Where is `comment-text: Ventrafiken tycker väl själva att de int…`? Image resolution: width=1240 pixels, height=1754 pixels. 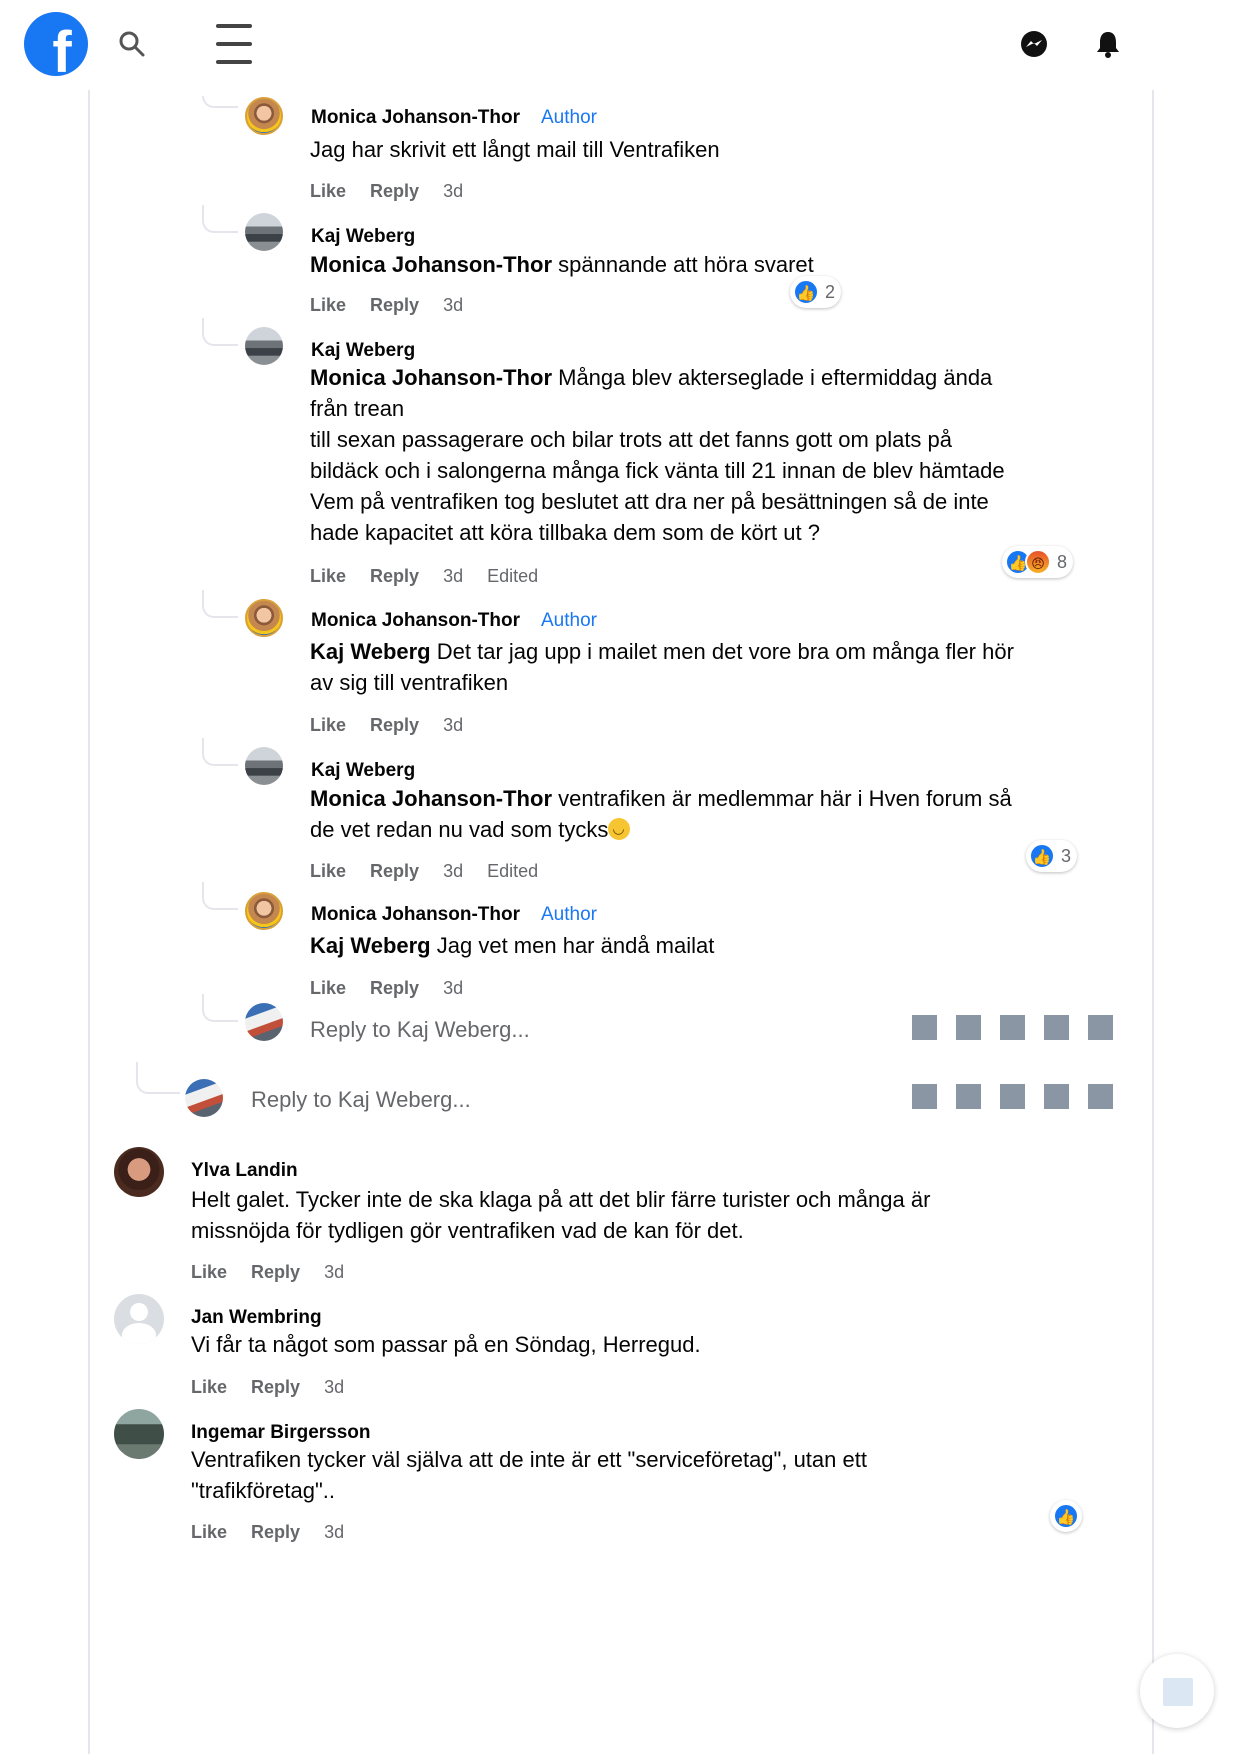
comment-text: Ventrafiken tycker väl själva att de int… is located at coordinates (529, 1475).